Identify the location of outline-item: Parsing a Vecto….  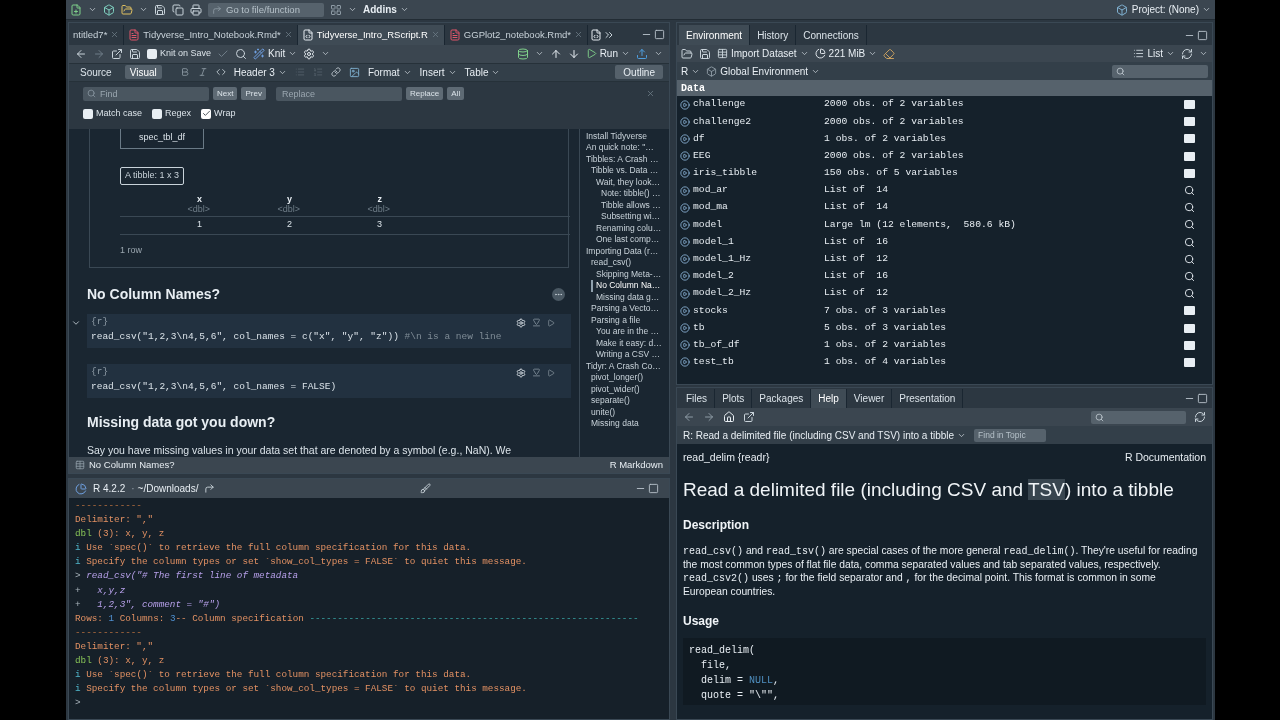
(623, 309).